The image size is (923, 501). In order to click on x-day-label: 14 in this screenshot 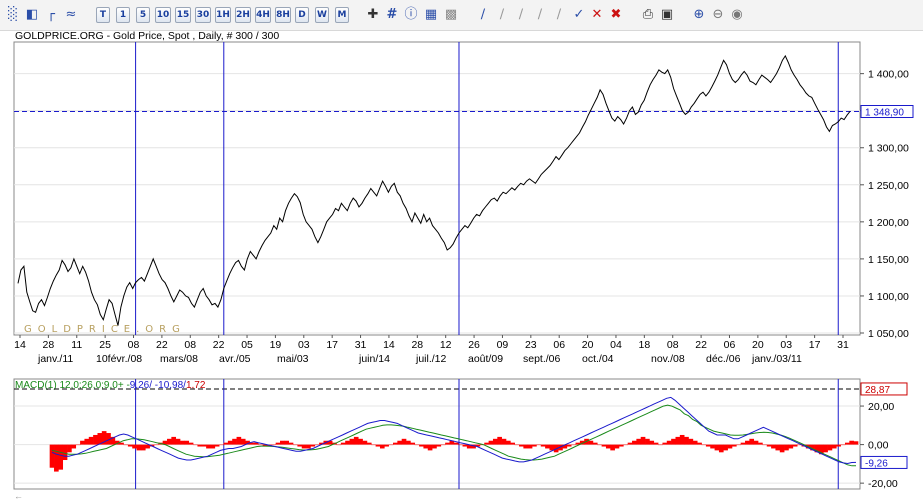, I will do `click(20, 345)`.